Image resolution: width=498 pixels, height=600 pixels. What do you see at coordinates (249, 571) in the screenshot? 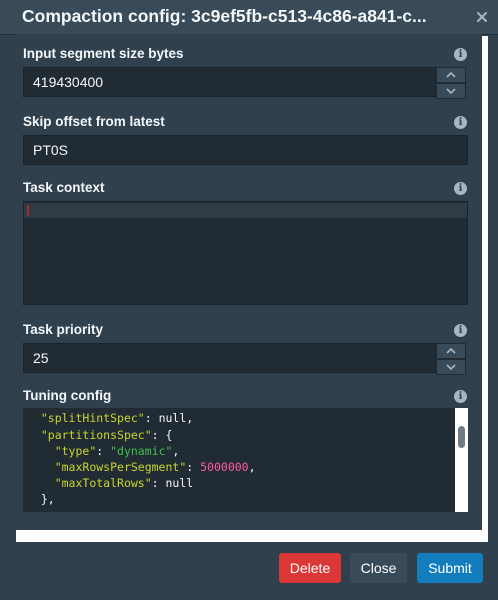
I see `dialog-footer: Delete Close Submit` at bounding box center [249, 571].